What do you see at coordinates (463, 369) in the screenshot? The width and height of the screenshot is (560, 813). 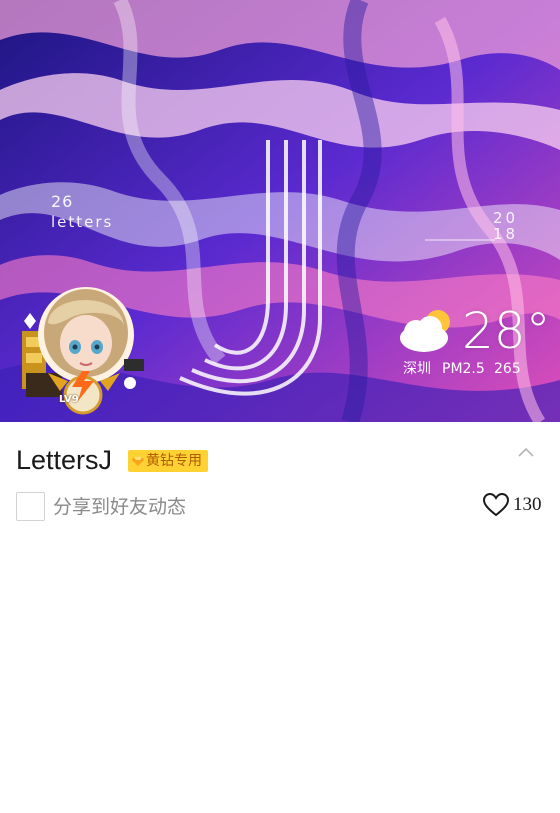 I see `pm25-label: PM2.5` at bounding box center [463, 369].